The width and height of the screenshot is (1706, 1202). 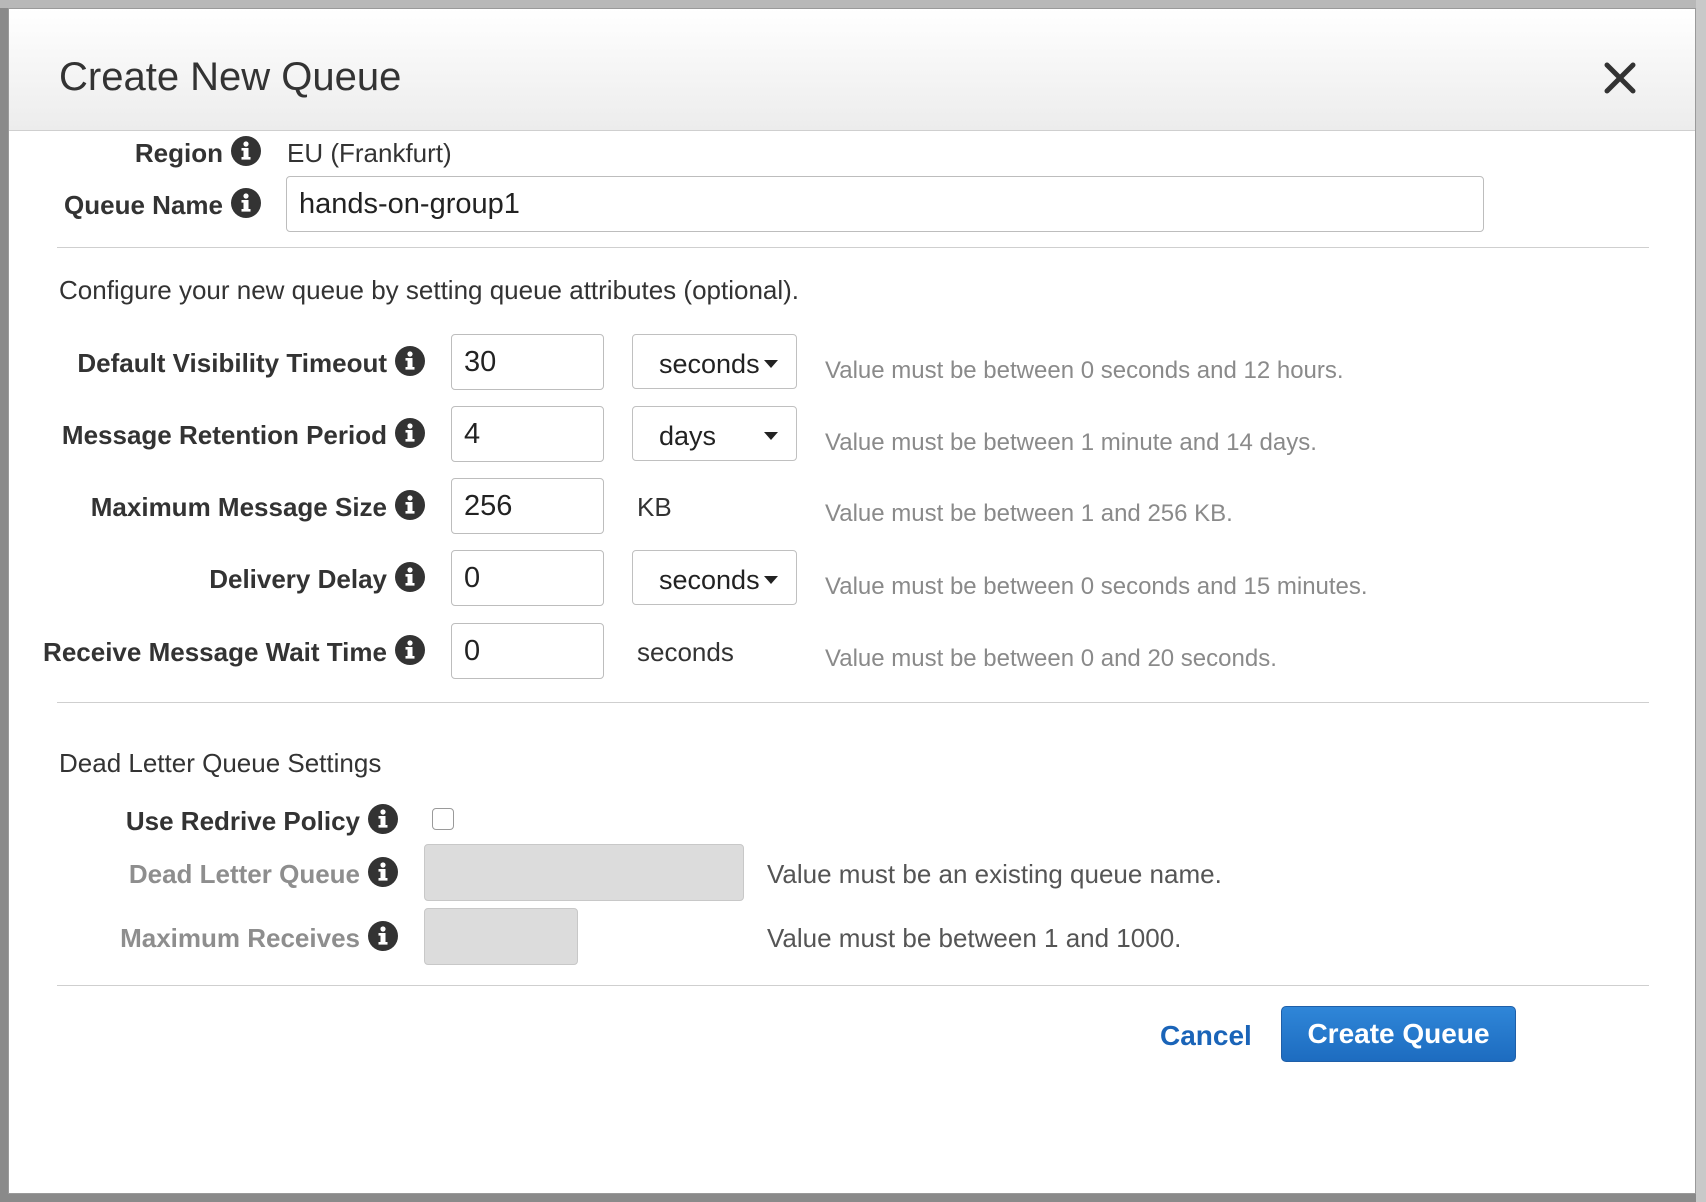 What do you see at coordinates (688, 436) in the screenshot?
I see `retention-period-unit-value: days` at bounding box center [688, 436].